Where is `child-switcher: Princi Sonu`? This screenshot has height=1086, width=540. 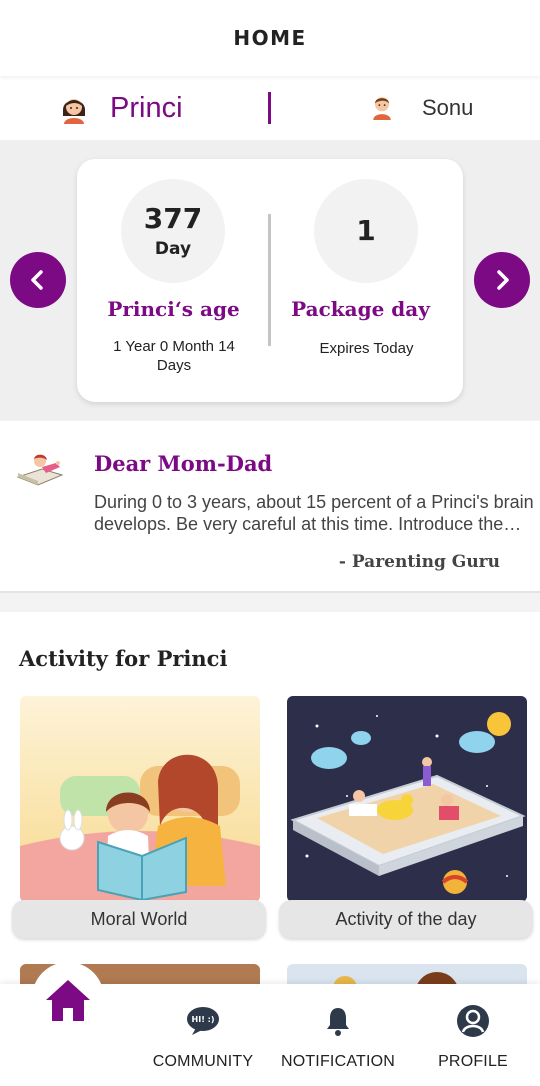
child-switcher: Princi Sonu is located at coordinates (270, 108).